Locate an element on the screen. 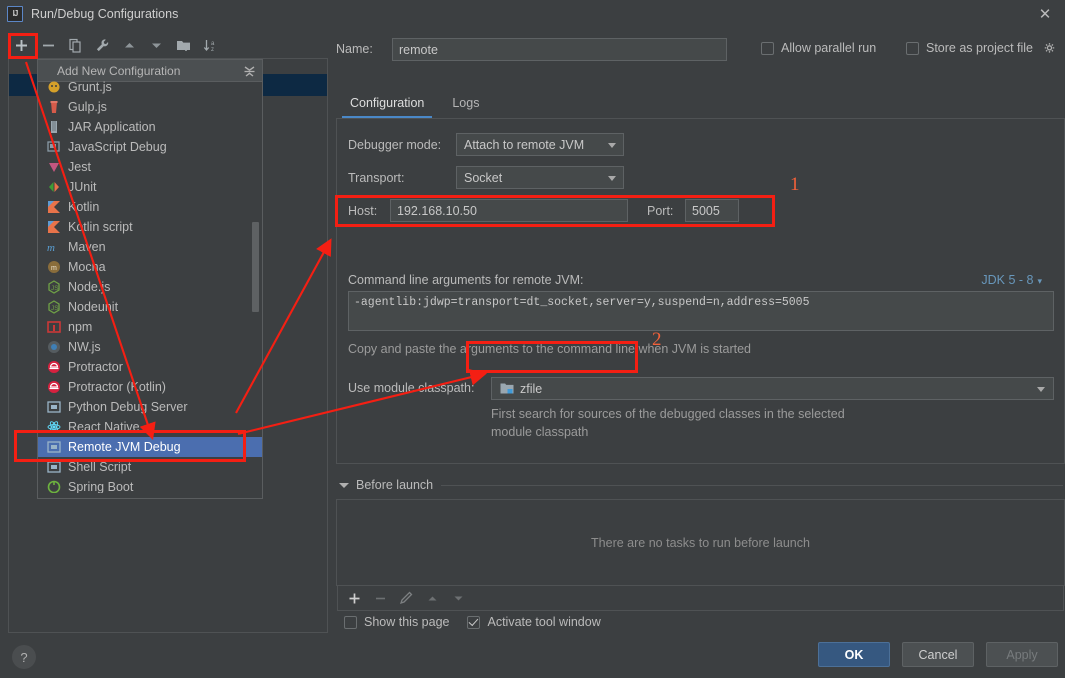 The width and height of the screenshot is (1065, 678). allow-parallel-run-checkbox: Allow parallel run is located at coordinates (818, 48).